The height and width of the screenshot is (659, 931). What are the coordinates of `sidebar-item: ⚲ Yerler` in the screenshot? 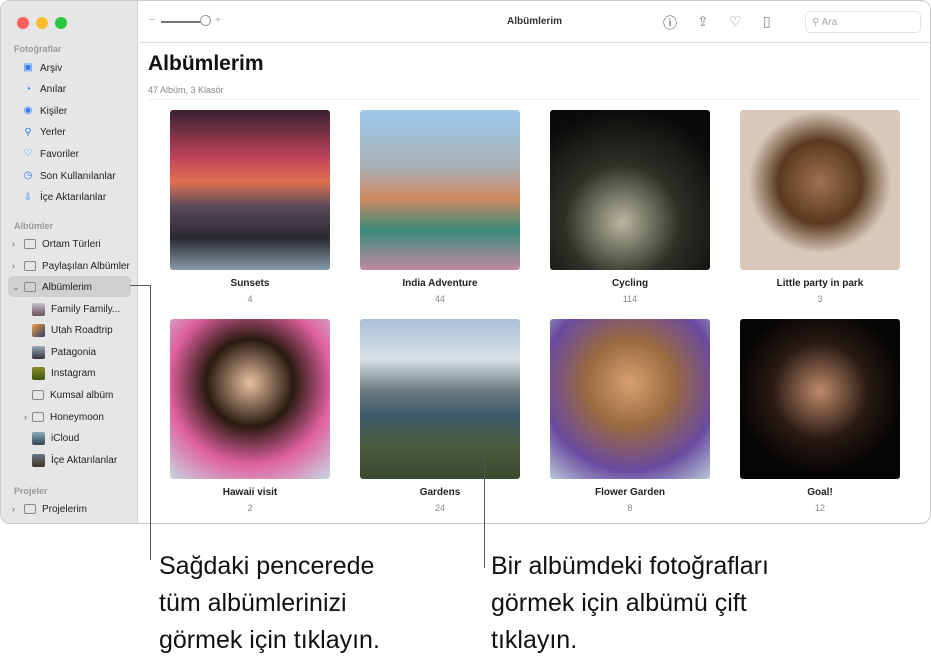 It's located at (69, 133).